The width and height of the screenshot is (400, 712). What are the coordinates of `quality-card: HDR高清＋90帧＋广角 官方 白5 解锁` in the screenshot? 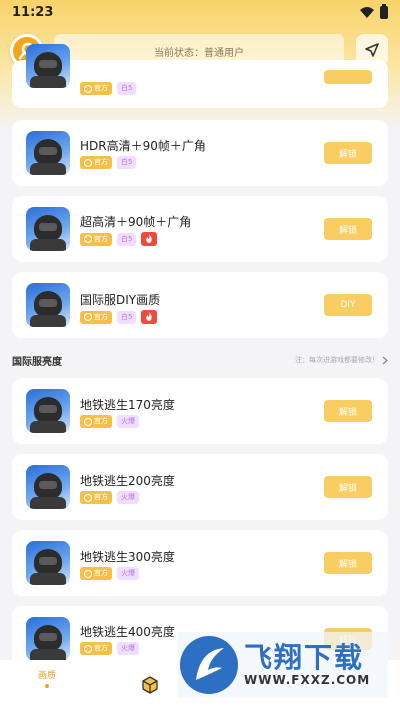 It's located at (200, 153).